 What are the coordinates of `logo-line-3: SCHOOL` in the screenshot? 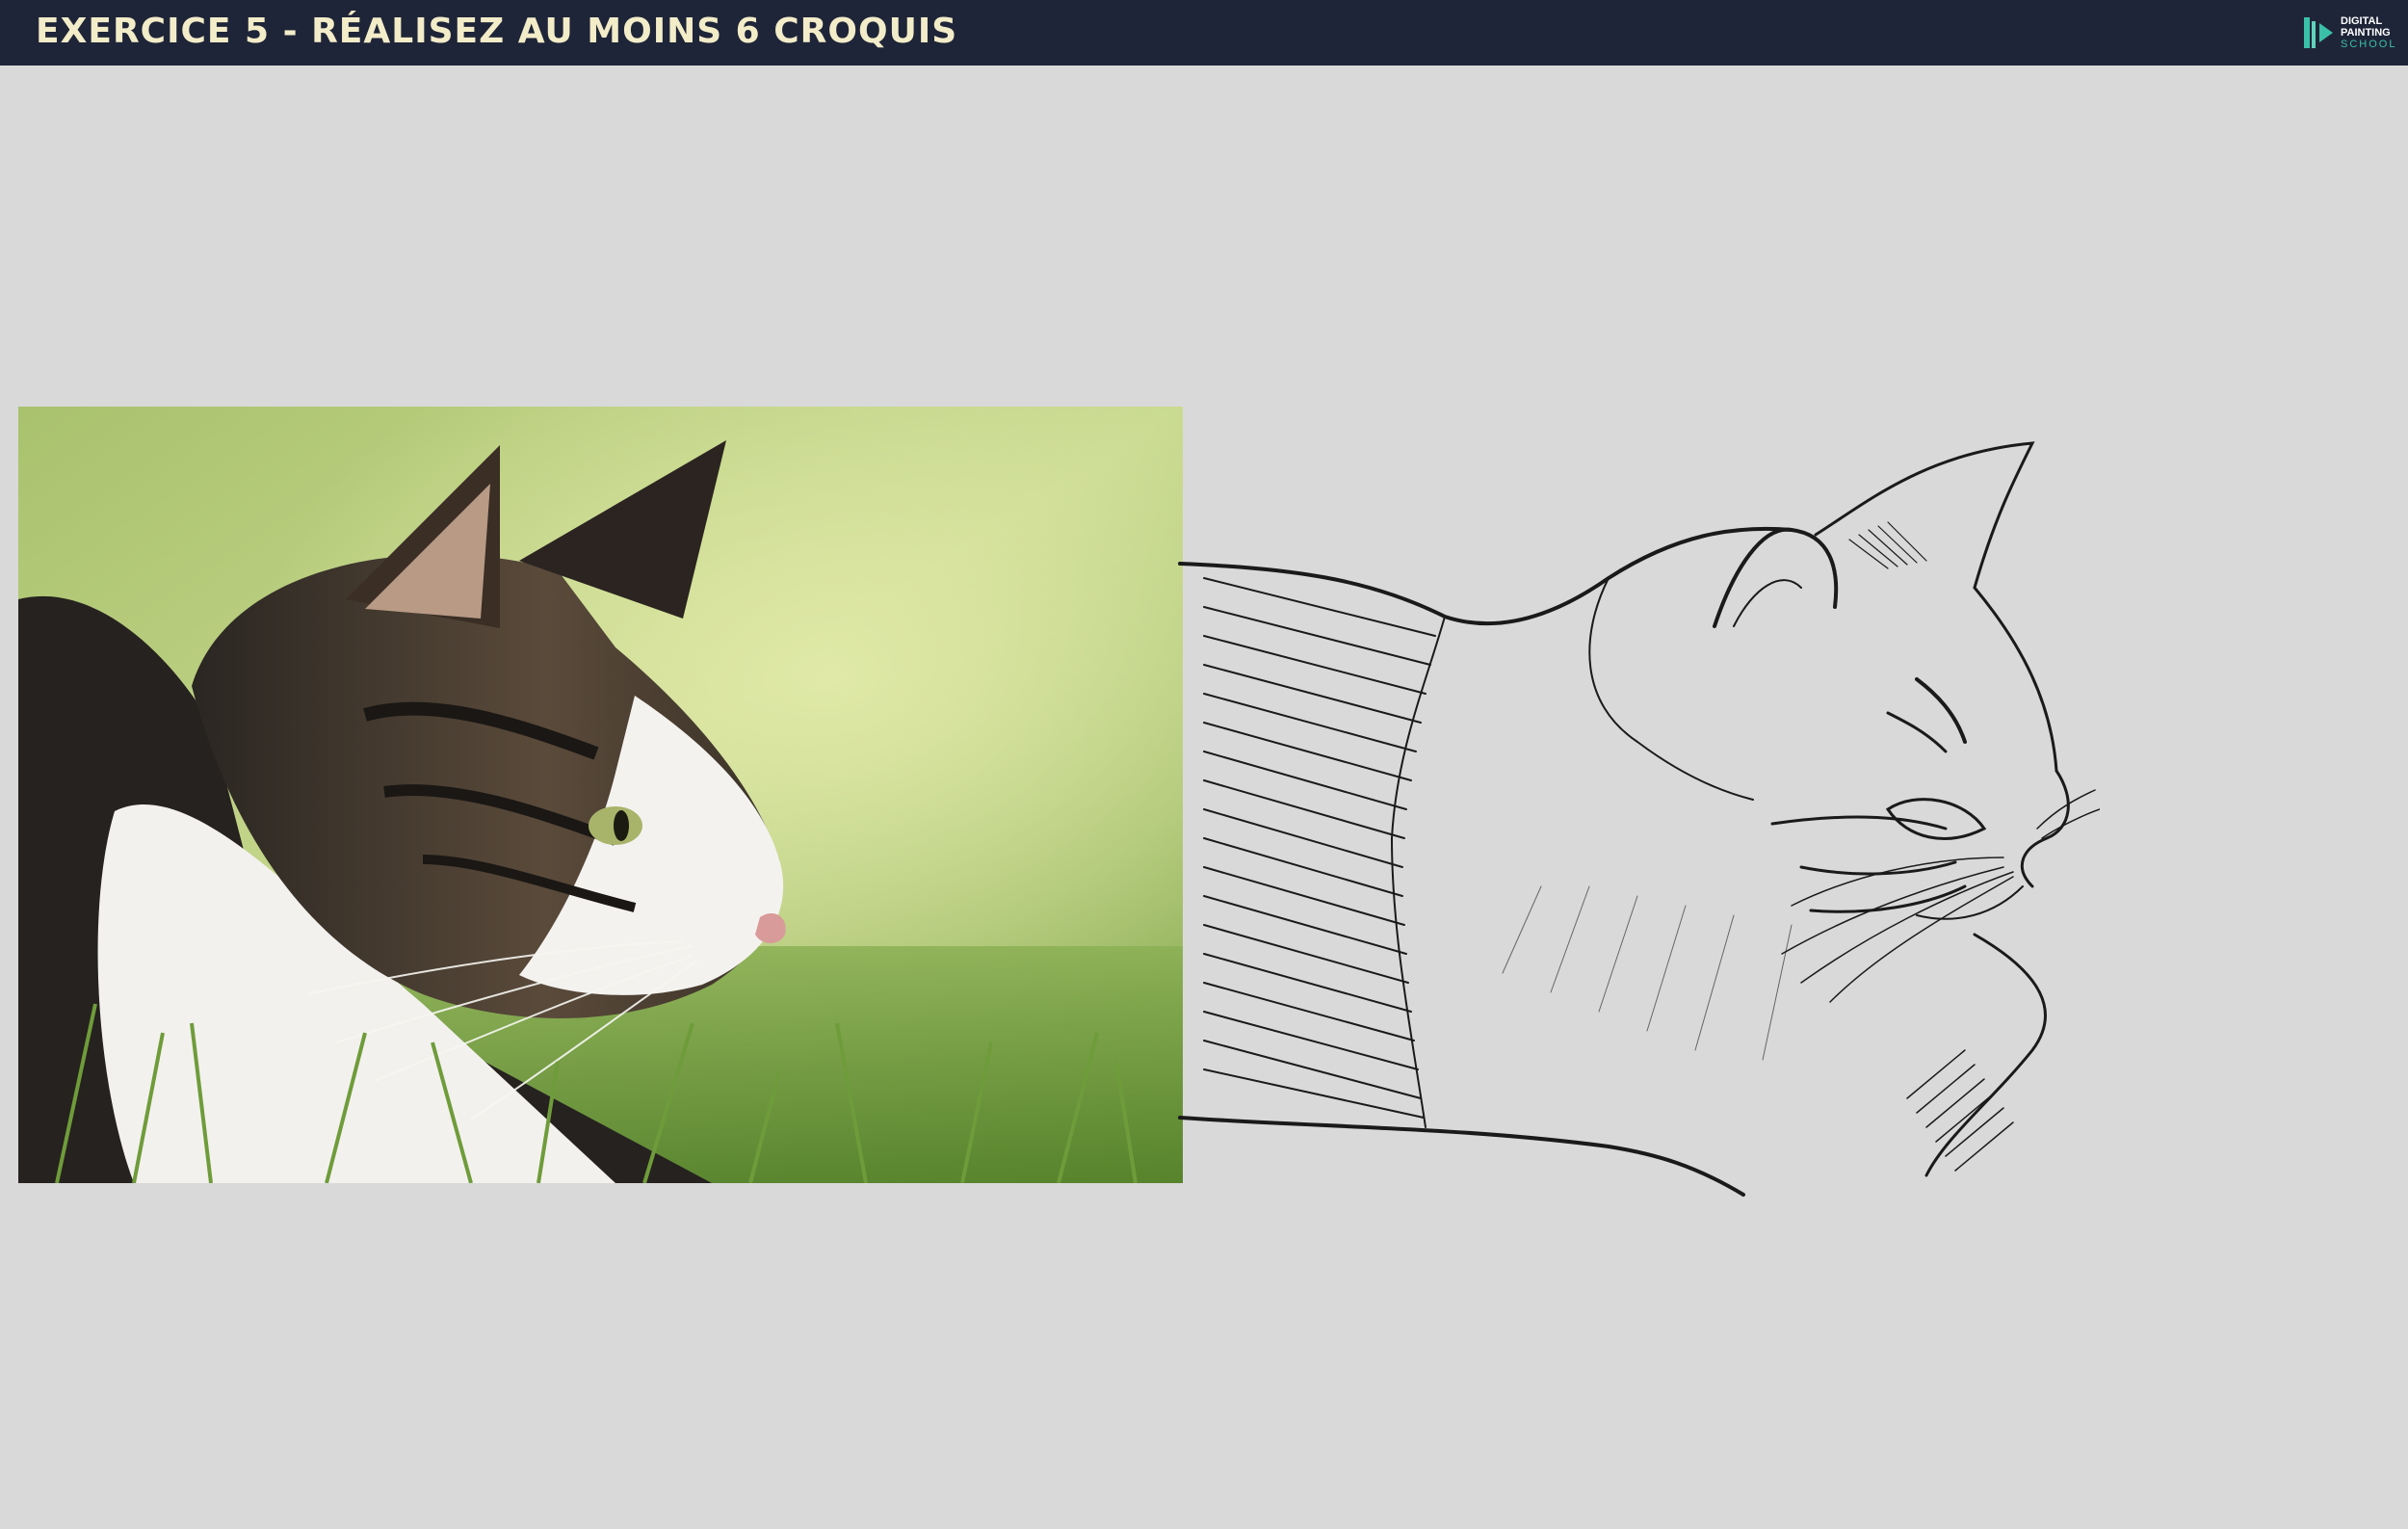 It's located at (2369, 45).